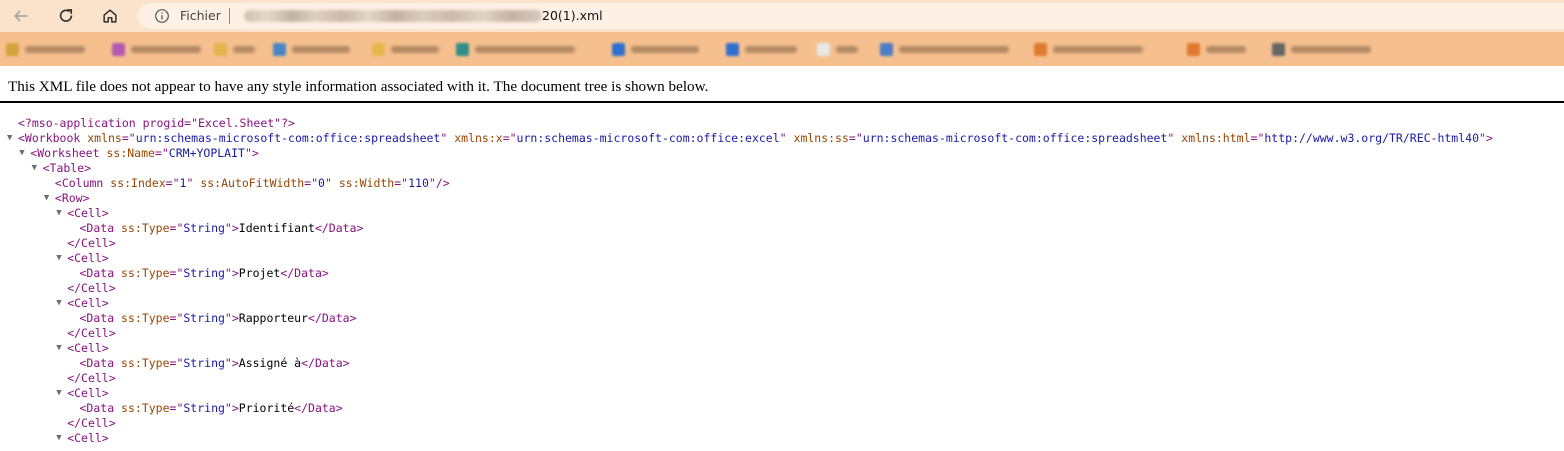 This screenshot has width=1564, height=451. Describe the element at coordinates (266, 408) in the screenshot. I see `cell-text: Priorité` at that location.